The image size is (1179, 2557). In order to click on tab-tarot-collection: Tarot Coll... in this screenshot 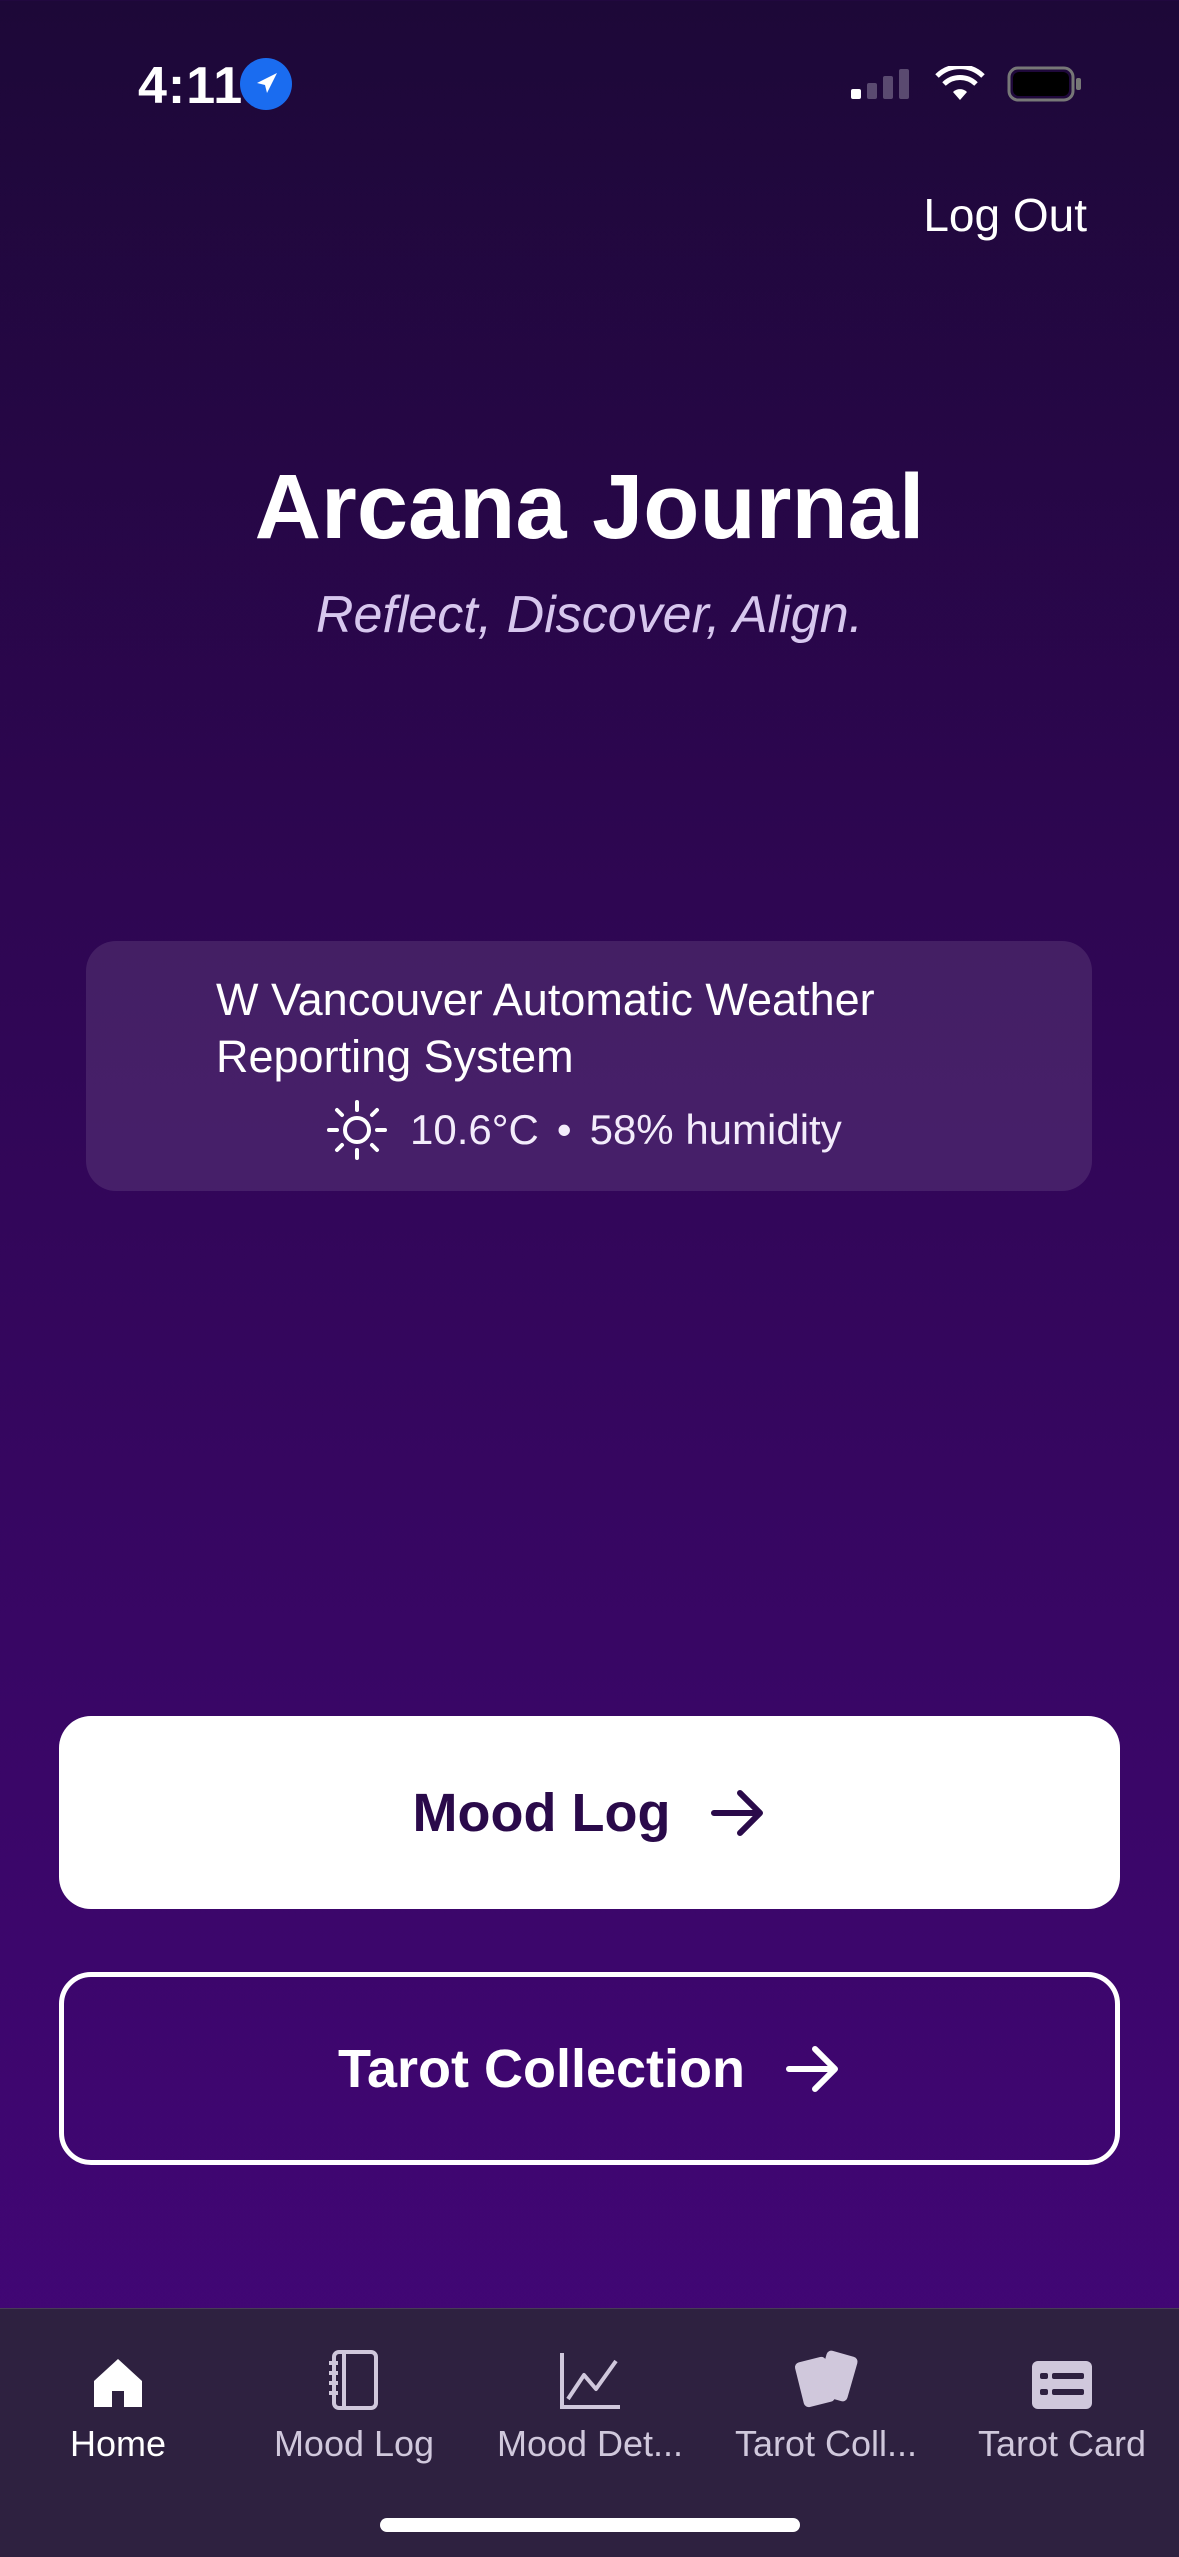, I will do `click(826, 2402)`.